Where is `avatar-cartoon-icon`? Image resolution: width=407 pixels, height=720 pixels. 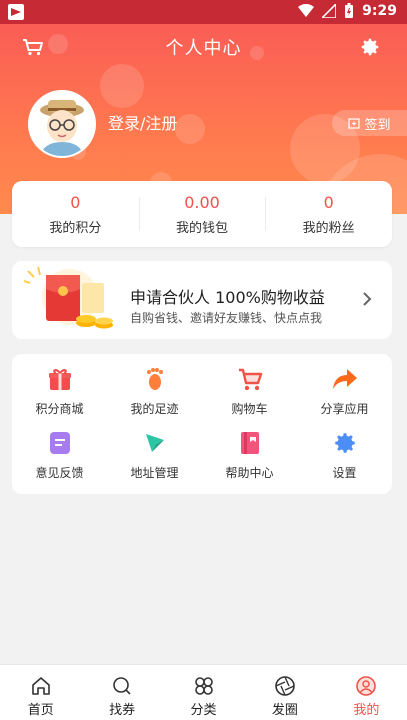 avatar-cartoon-icon is located at coordinates (62, 124).